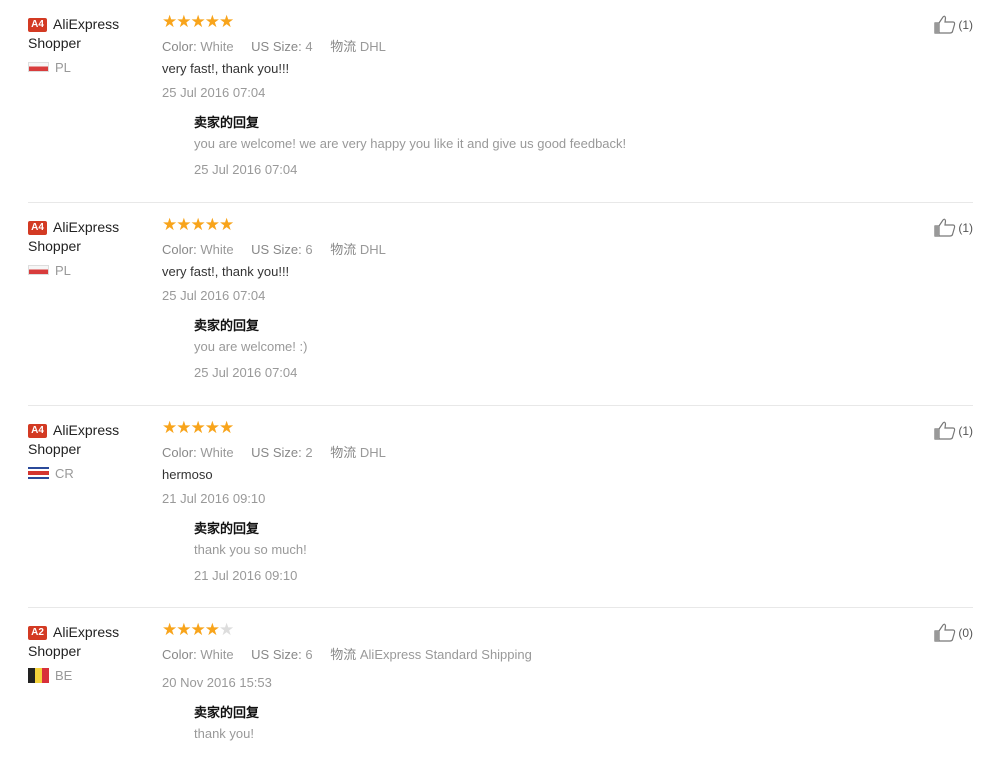 This screenshot has width=1000, height=768. I want to click on flag-costa-rica-icon, so click(38, 473).